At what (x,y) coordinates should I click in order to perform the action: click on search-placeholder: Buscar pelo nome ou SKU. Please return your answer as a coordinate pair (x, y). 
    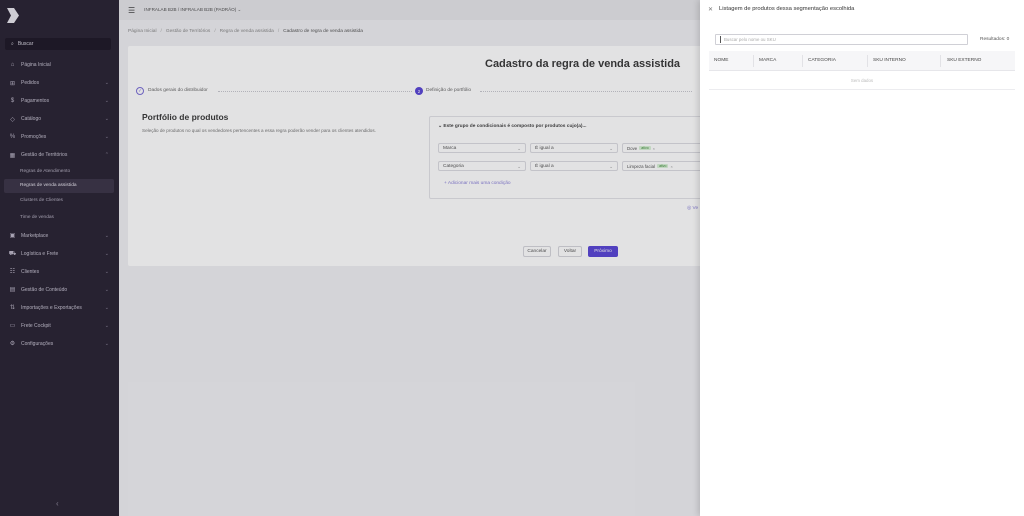
    Looking at the image, I should click on (750, 39).